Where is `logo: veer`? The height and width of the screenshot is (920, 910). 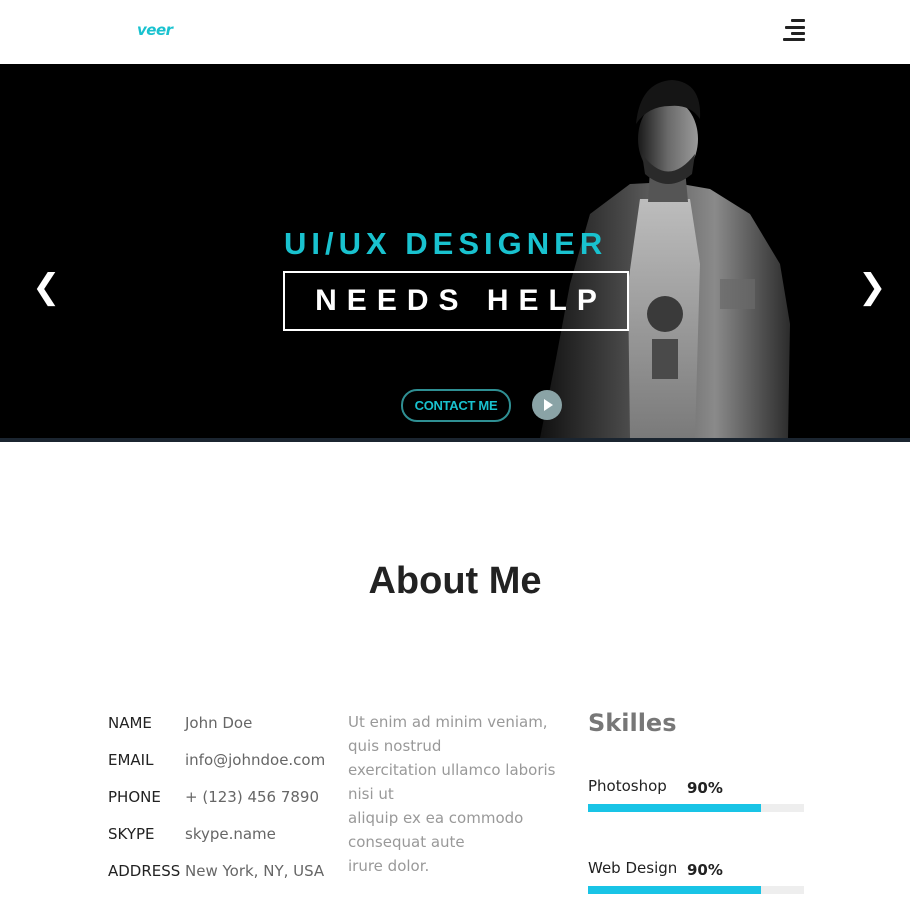 logo: veer is located at coordinates (155, 30).